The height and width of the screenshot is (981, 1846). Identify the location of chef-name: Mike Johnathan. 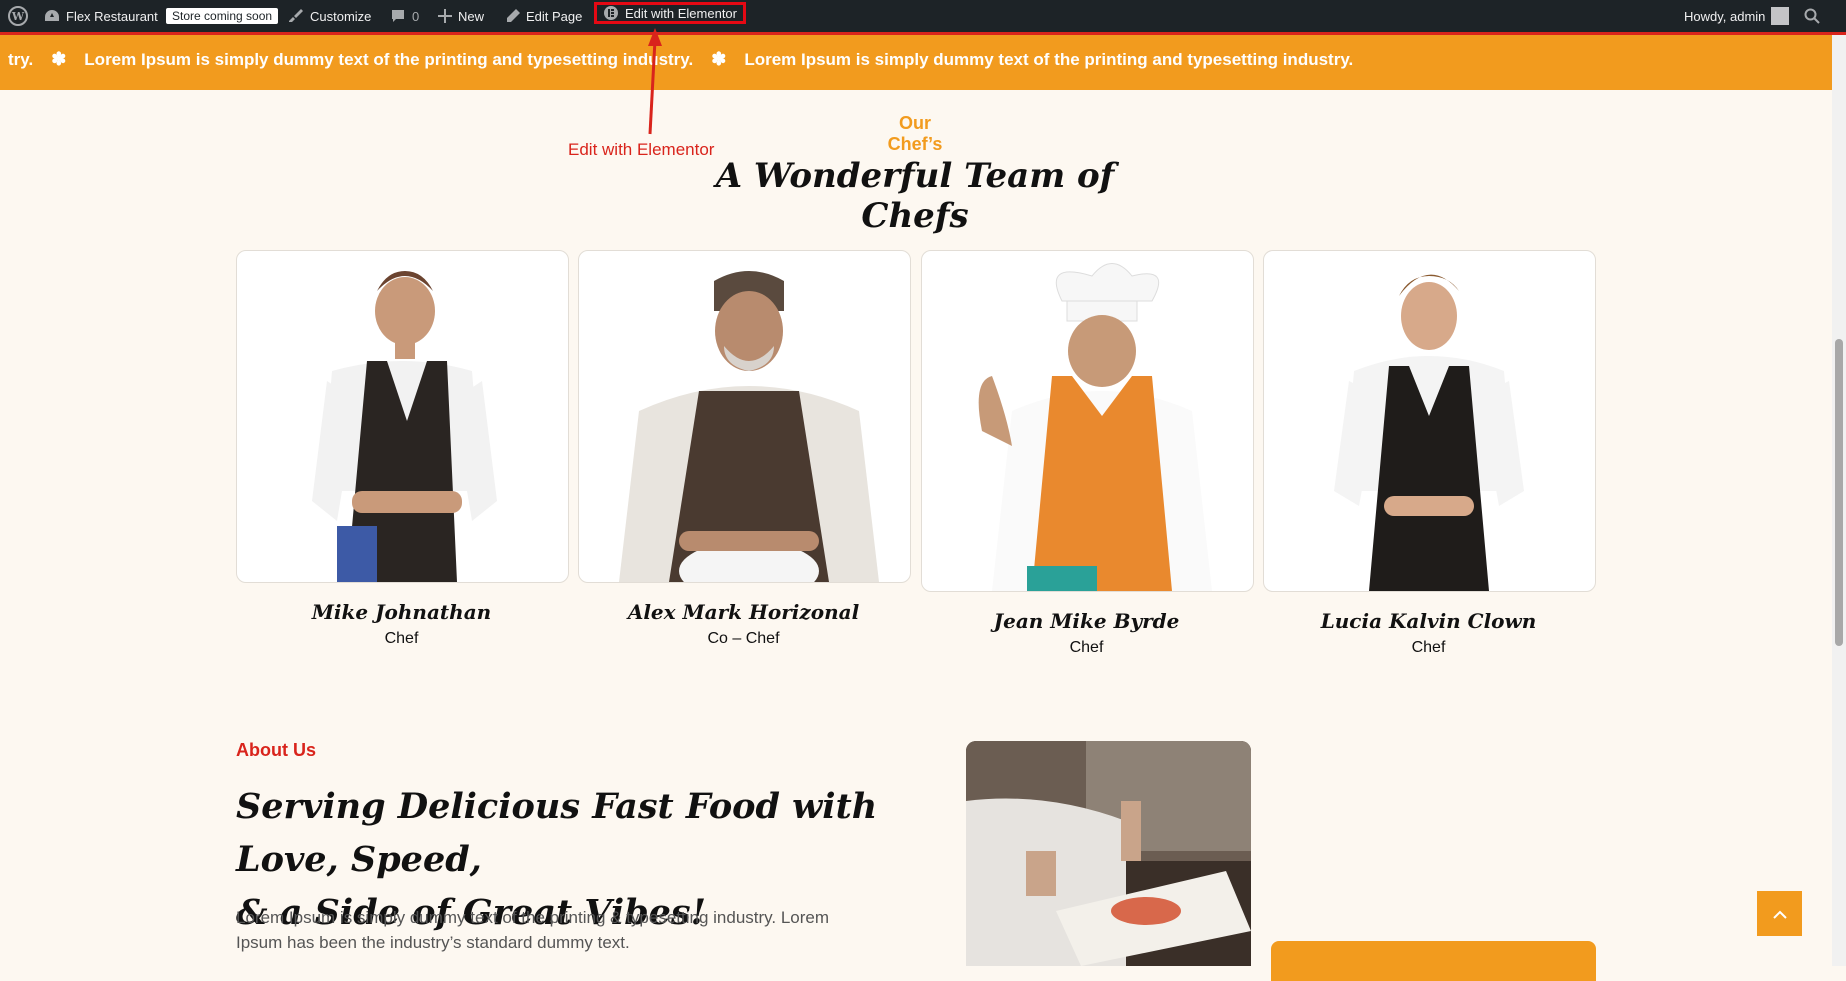
(401, 612).